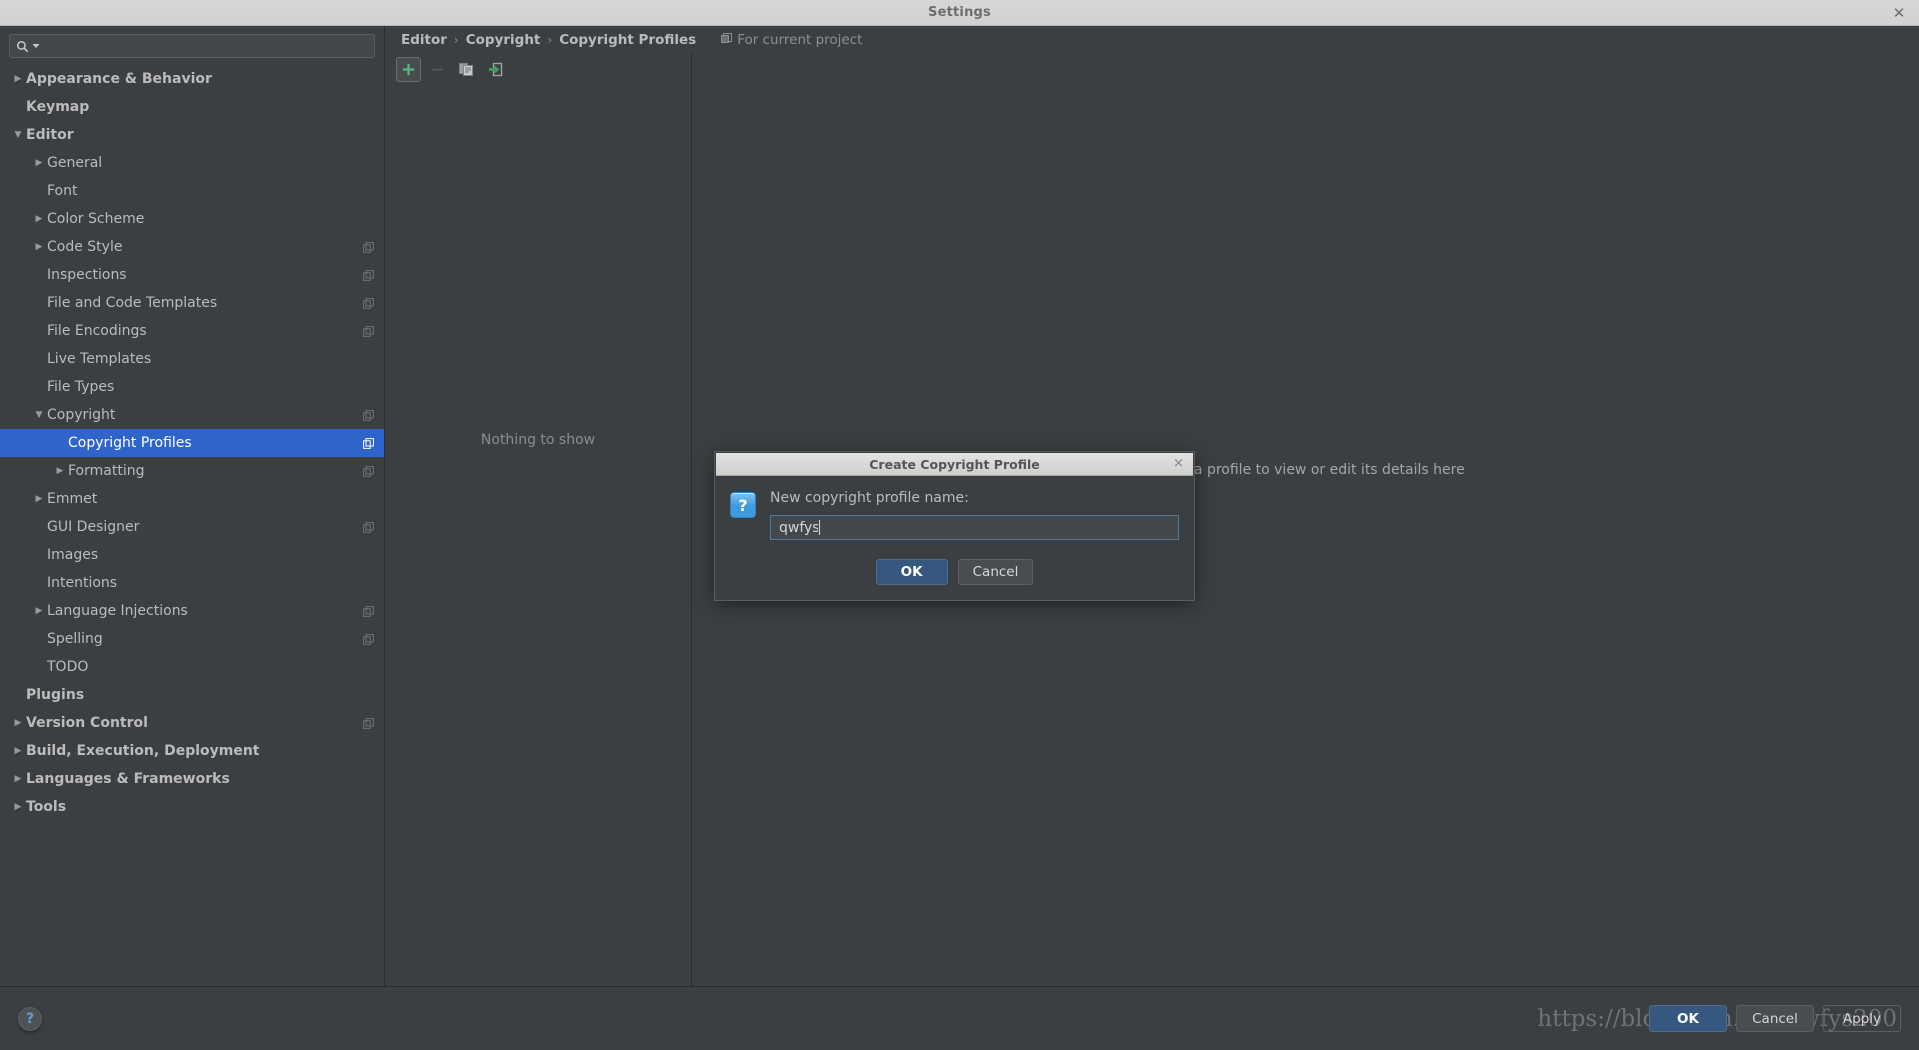  What do you see at coordinates (954, 574) in the screenshot?
I see `dialog-buttons: OK Cancel` at bounding box center [954, 574].